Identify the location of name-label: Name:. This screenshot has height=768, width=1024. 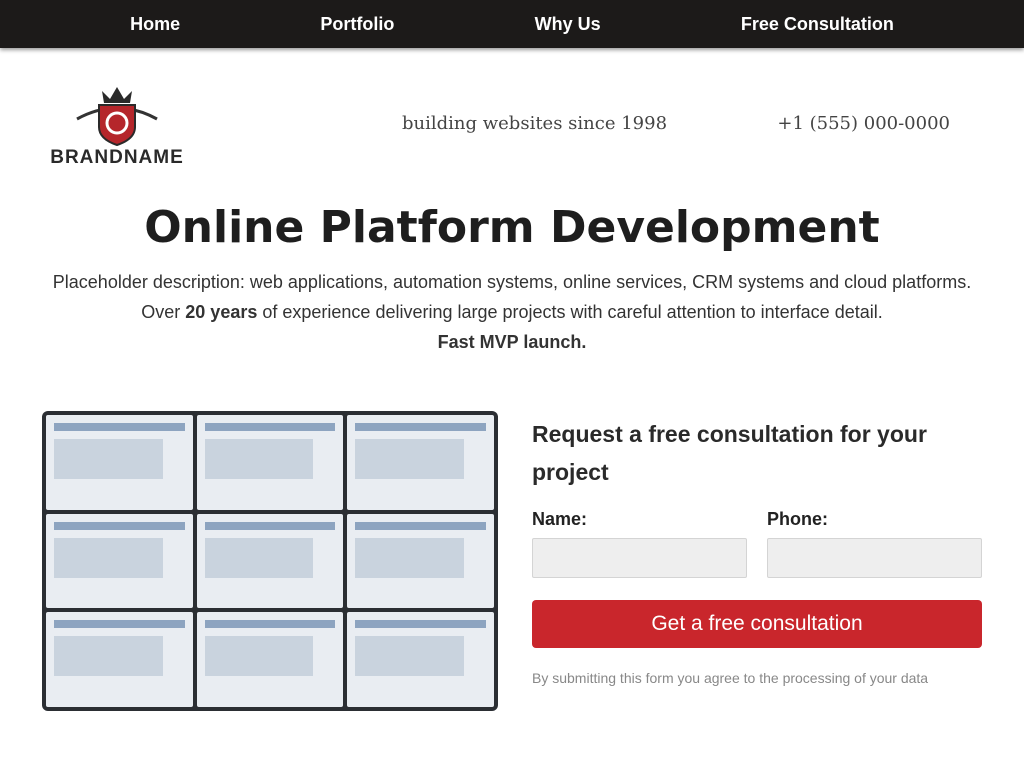
(560, 519).